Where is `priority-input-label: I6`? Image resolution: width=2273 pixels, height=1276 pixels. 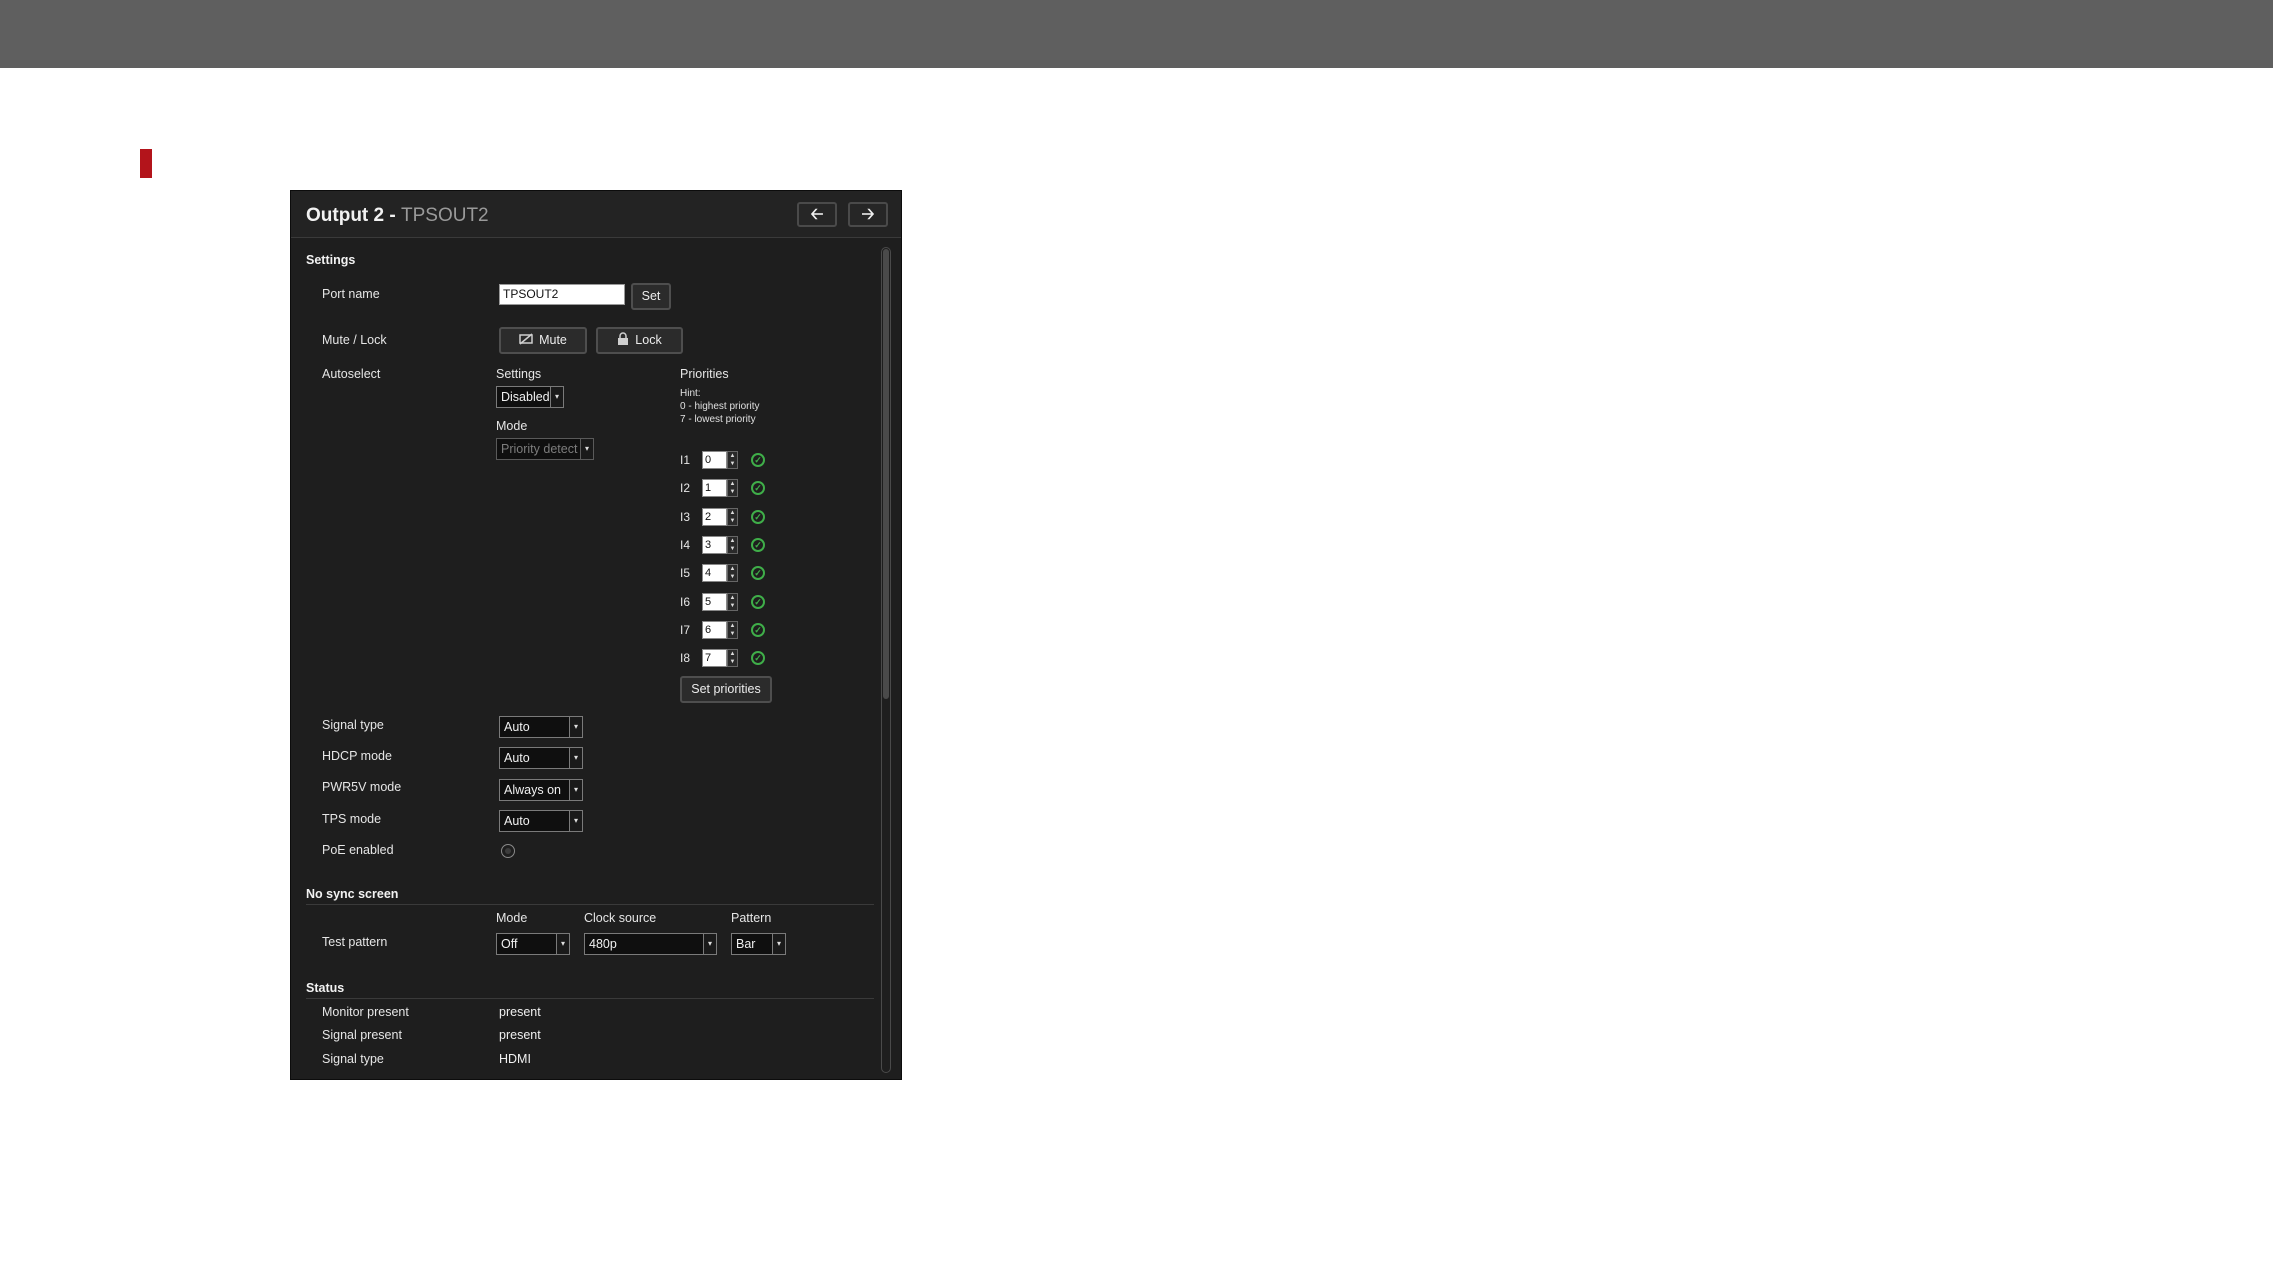
priority-input-label: I6 is located at coordinates (685, 601).